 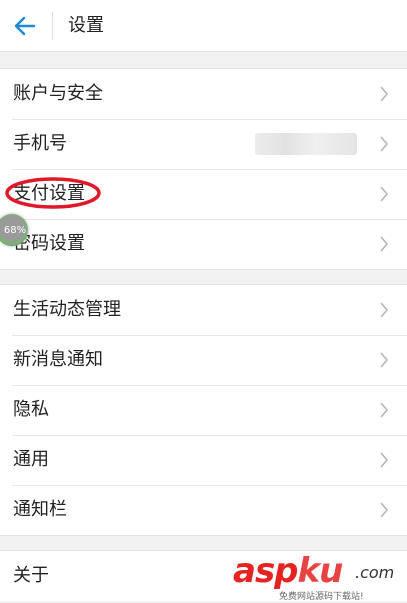 I want to click on header-divider, so click(x=52, y=26).